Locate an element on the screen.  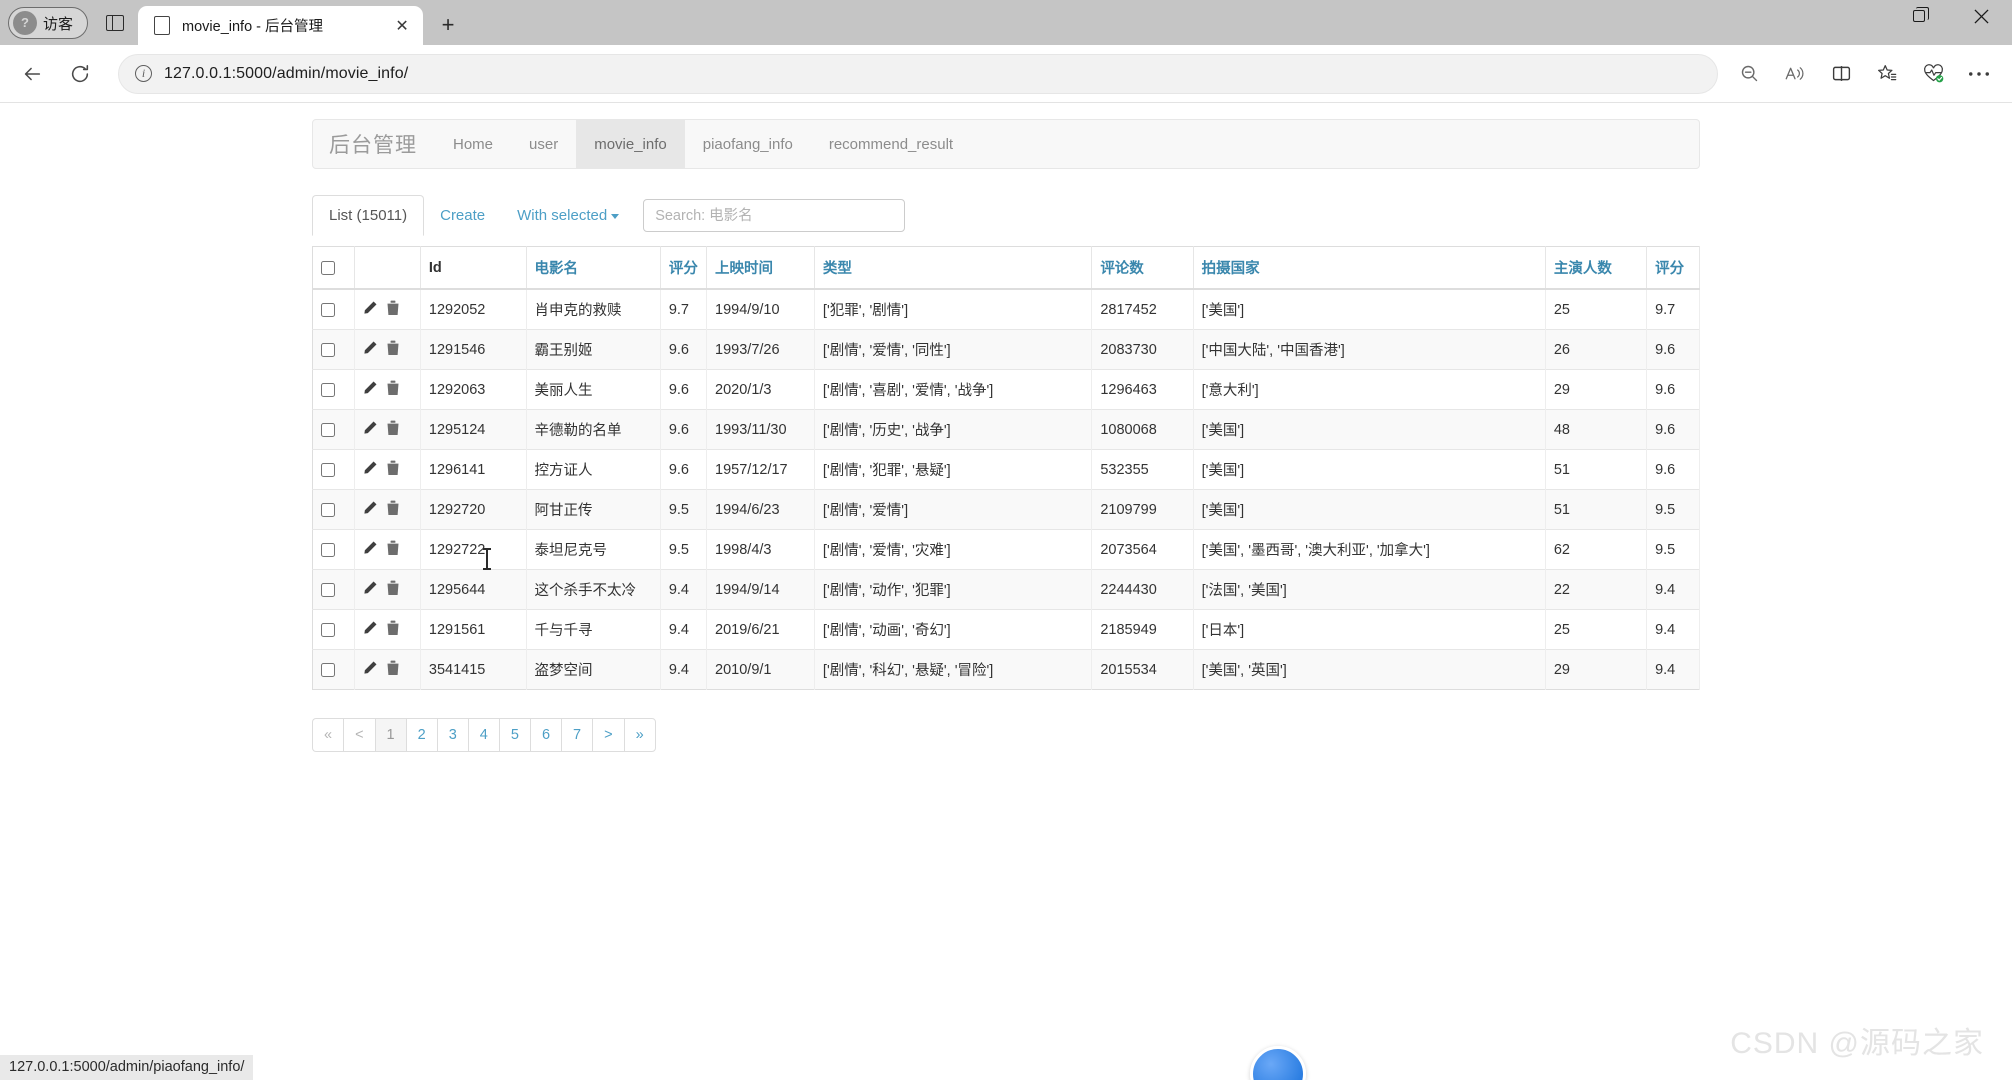
nav-link-movie-info: movie_info is located at coordinates (630, 144).